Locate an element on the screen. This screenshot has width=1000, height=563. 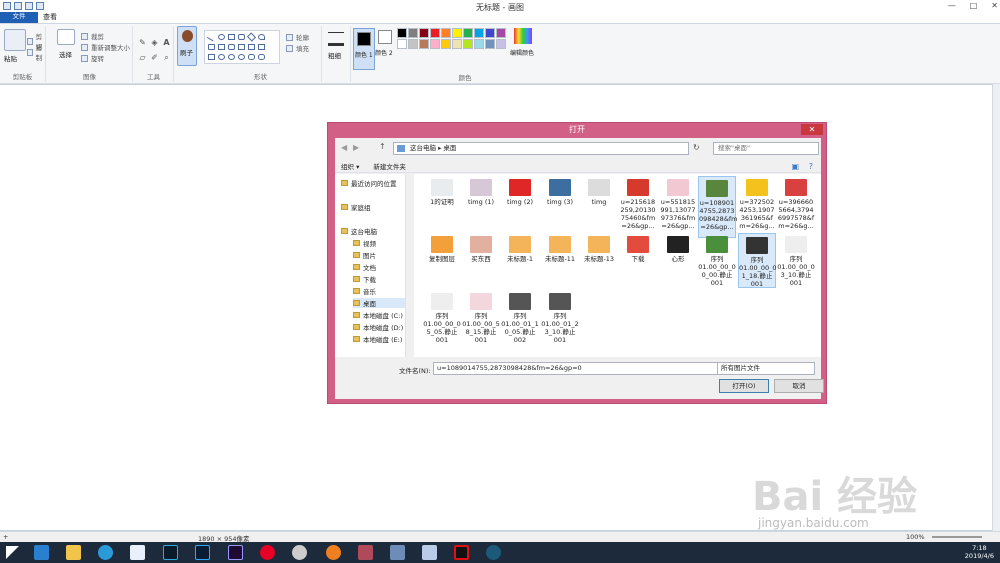
breadcrumb-desktop: 桌面 is located at coordinates (449, 148).